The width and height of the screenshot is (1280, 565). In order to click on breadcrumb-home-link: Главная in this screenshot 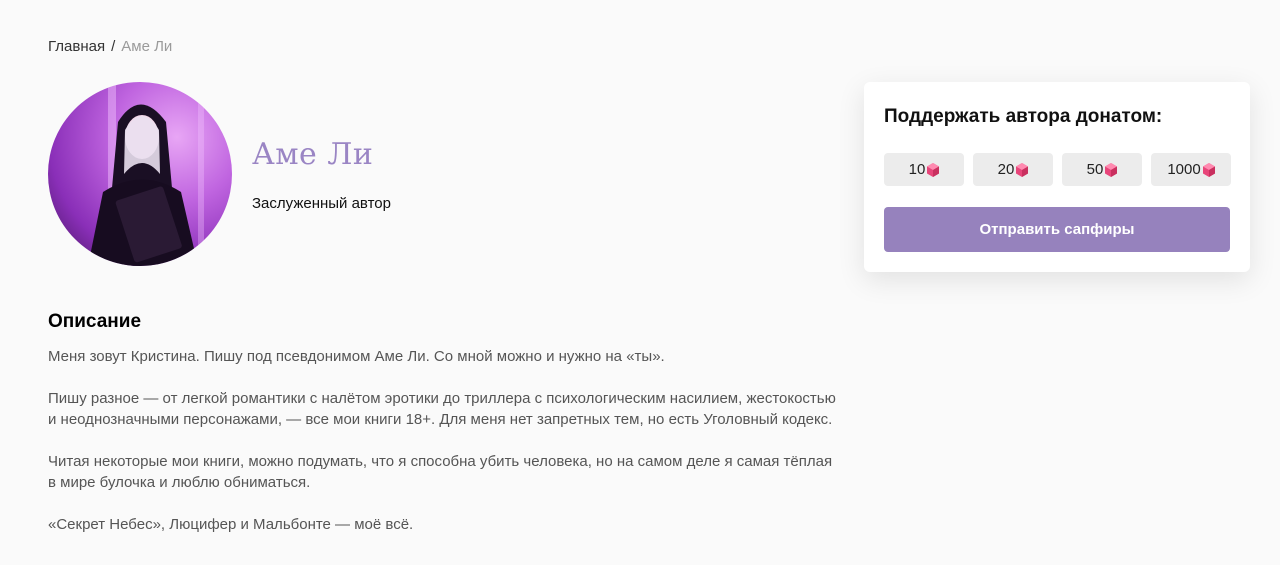, I will do `click(76, 46)`.